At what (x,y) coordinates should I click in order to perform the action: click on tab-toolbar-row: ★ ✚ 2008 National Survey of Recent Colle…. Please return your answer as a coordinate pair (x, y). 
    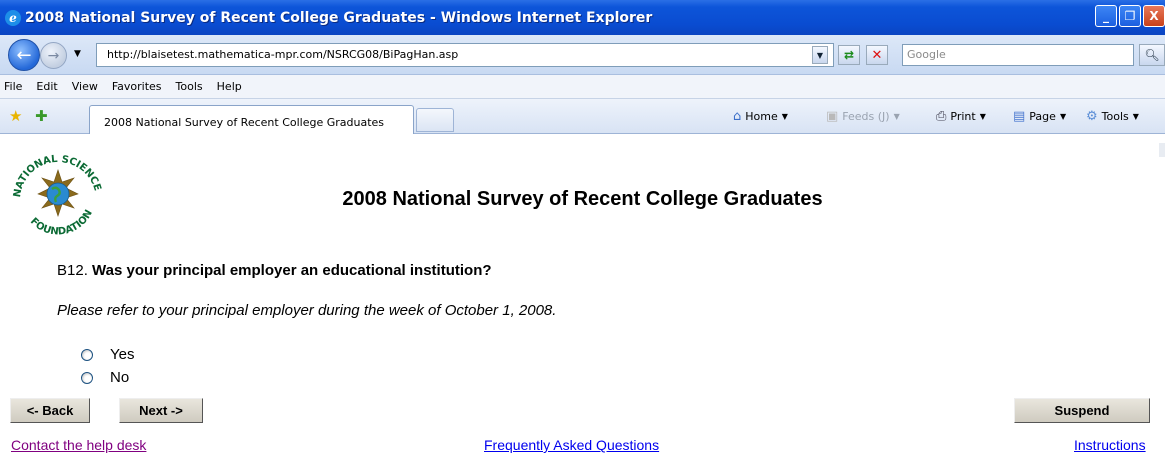
    Looking at the image, I should click on (582, 116).